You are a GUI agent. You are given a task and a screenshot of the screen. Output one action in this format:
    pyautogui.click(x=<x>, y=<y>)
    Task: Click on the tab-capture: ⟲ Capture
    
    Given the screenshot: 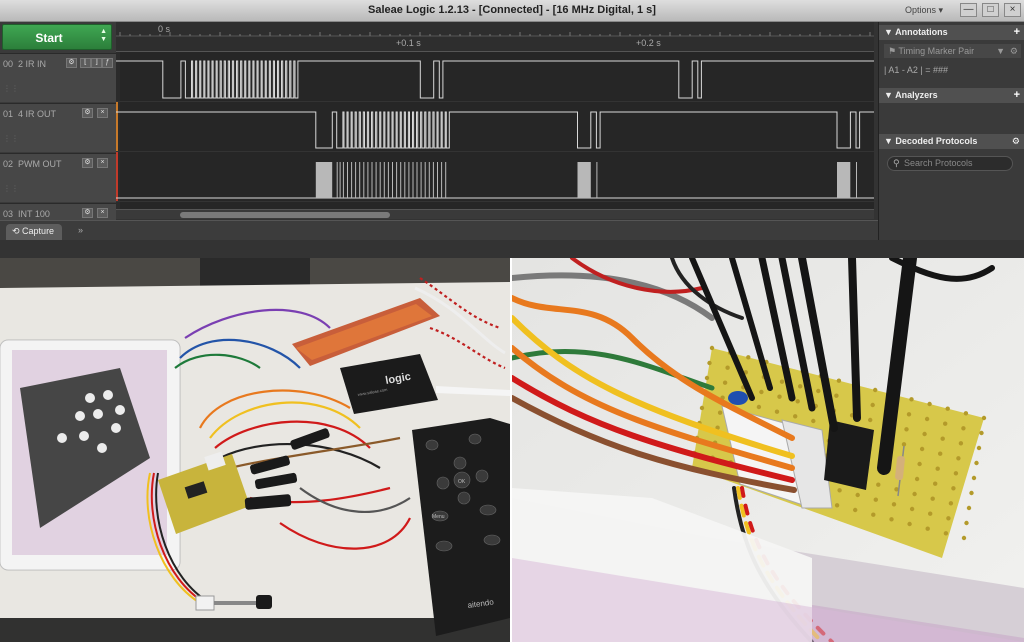 What is the action you would take?
    pyautogui.click(x=34, y=232)
    